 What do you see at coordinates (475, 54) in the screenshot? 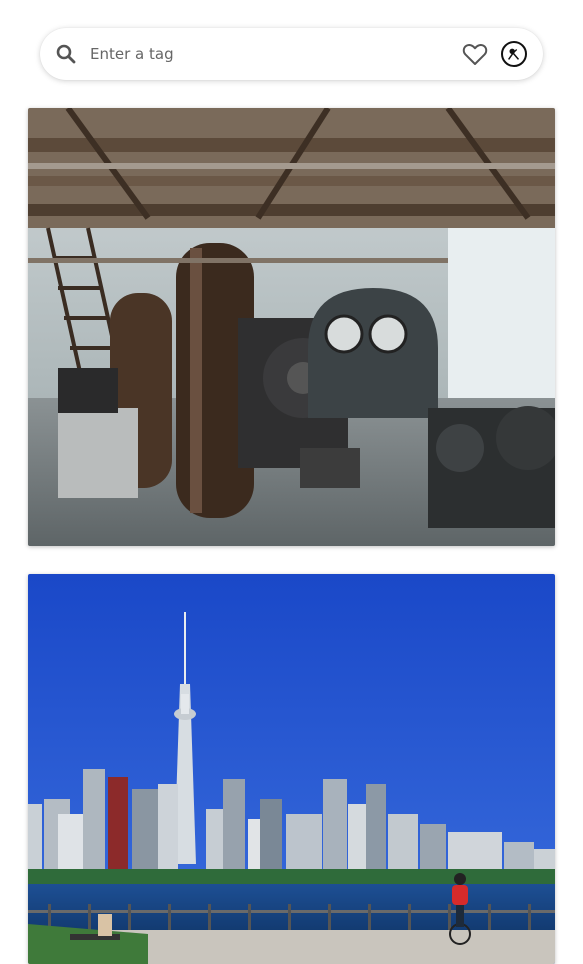
I see `heart-icon` at bounding box center [475, 54].